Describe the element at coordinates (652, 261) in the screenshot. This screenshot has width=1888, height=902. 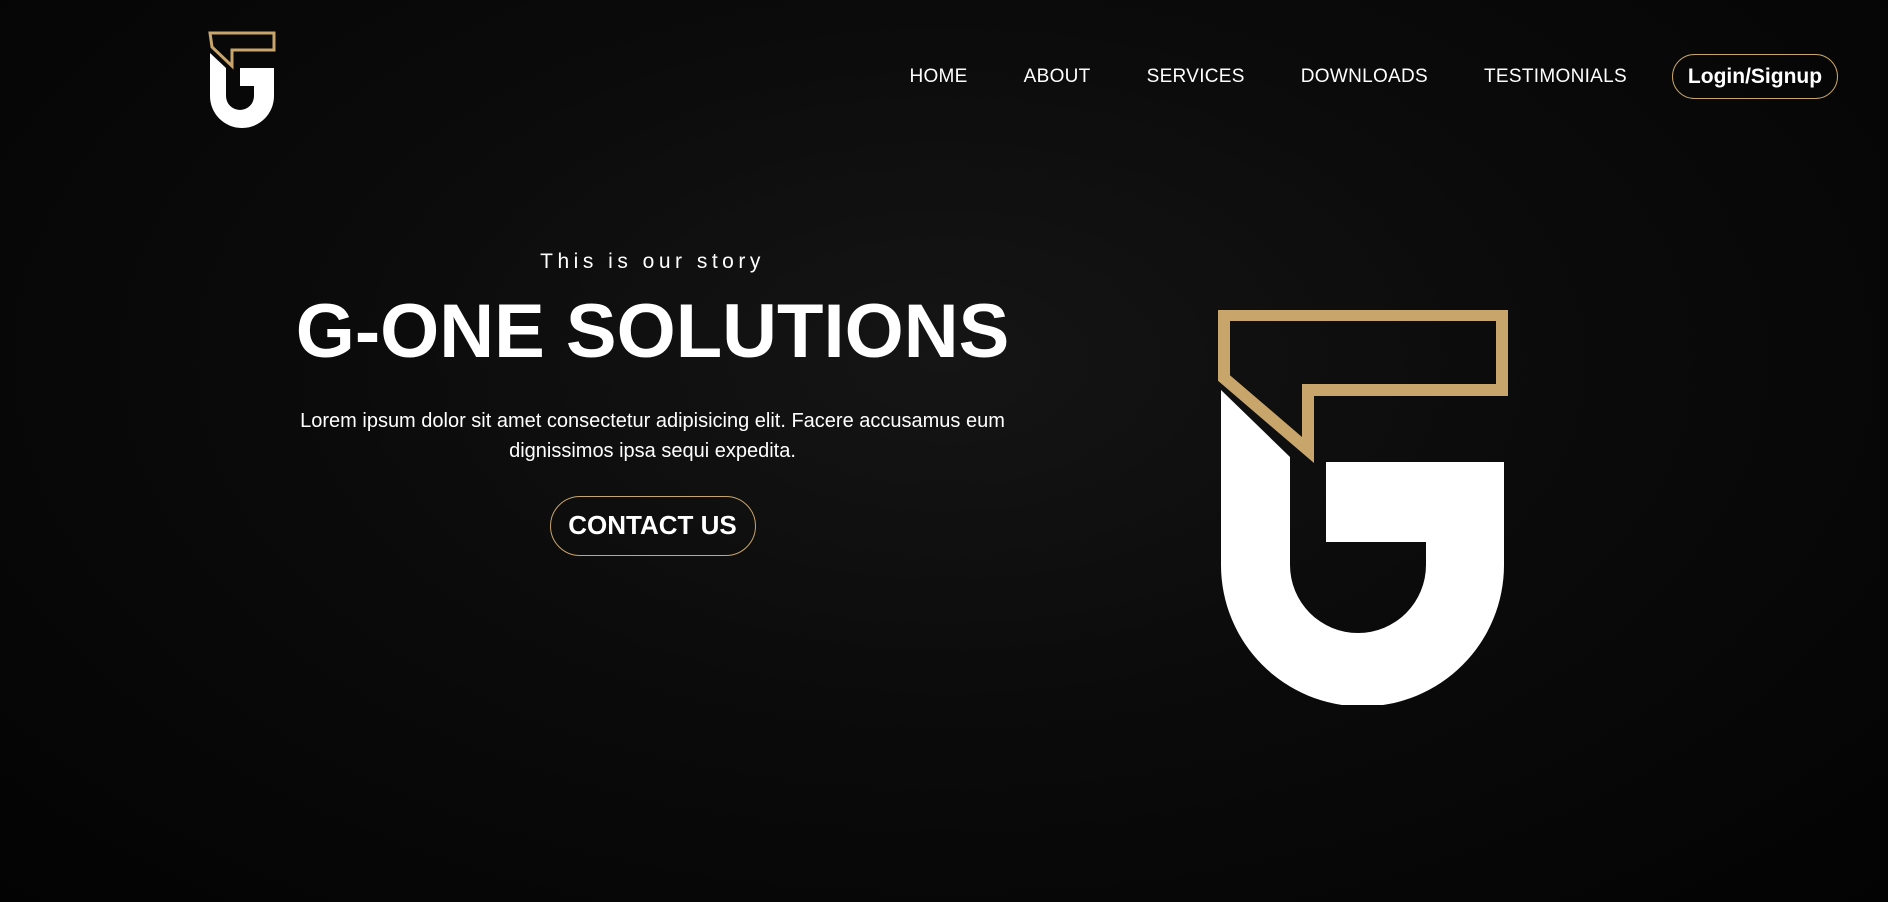
I see `hero-eyebrow: This is our story` at that location.